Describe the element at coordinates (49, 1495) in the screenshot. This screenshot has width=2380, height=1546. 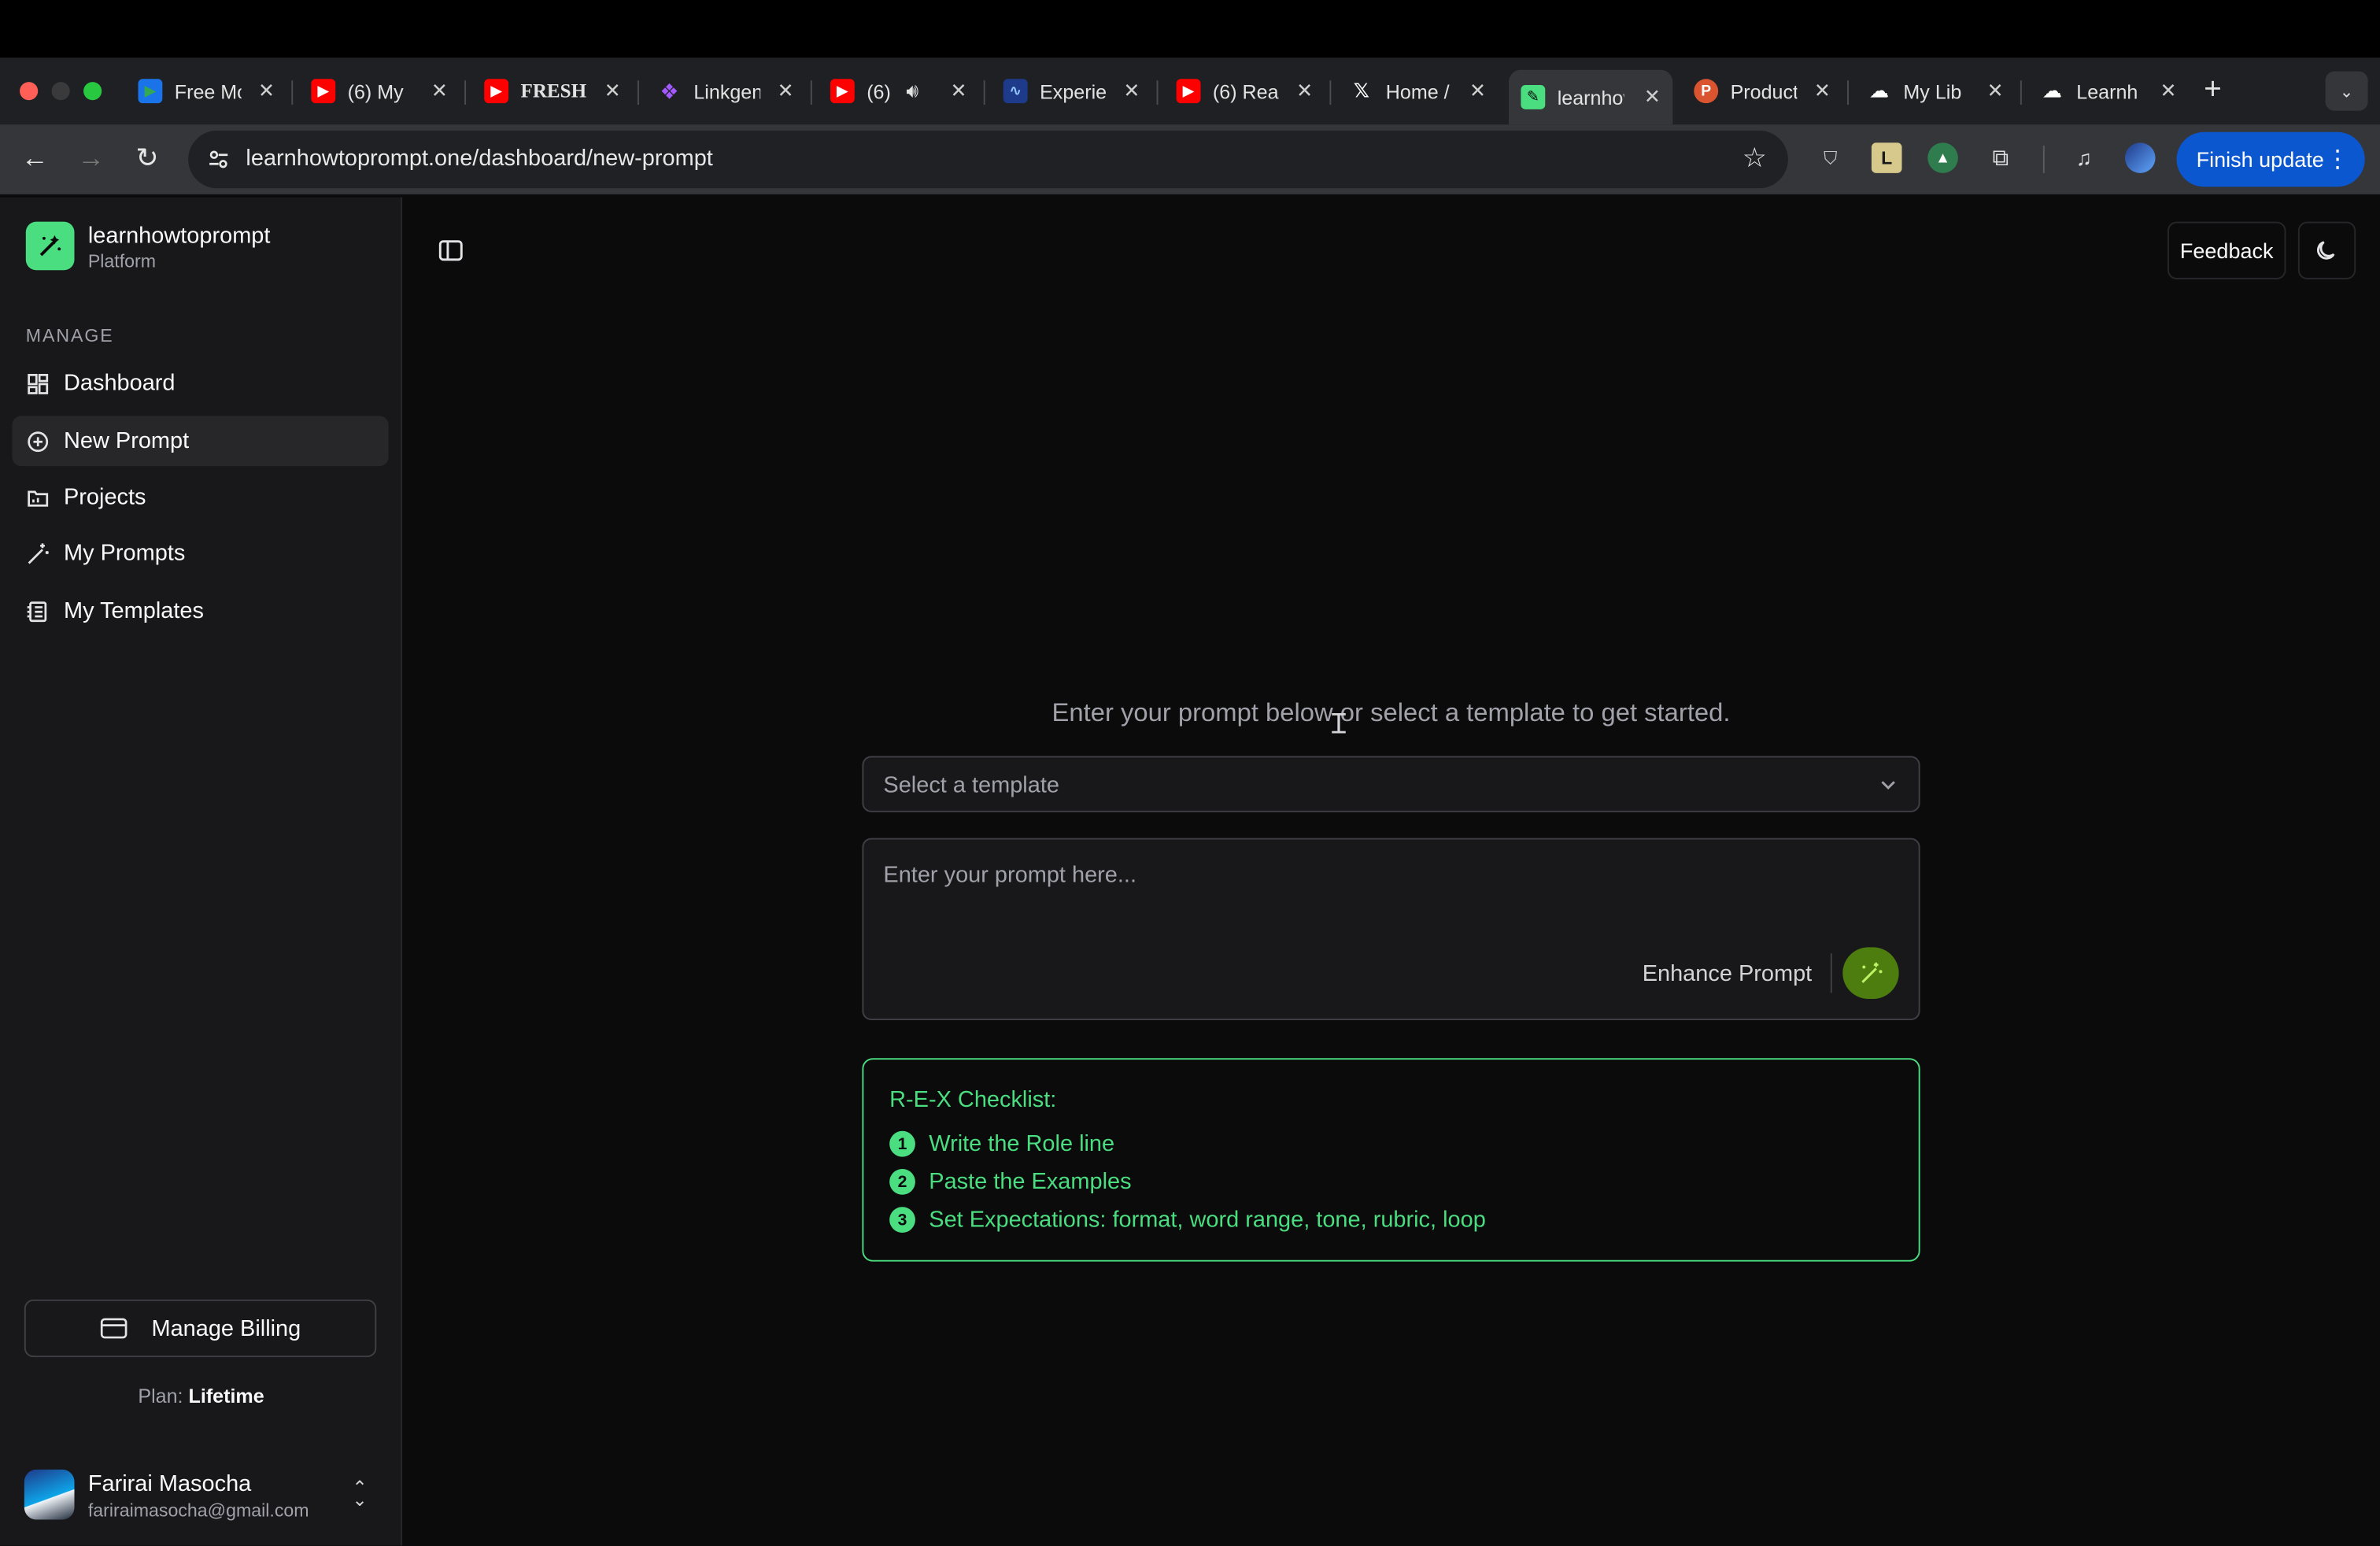
I see `user-avatar` at that location.